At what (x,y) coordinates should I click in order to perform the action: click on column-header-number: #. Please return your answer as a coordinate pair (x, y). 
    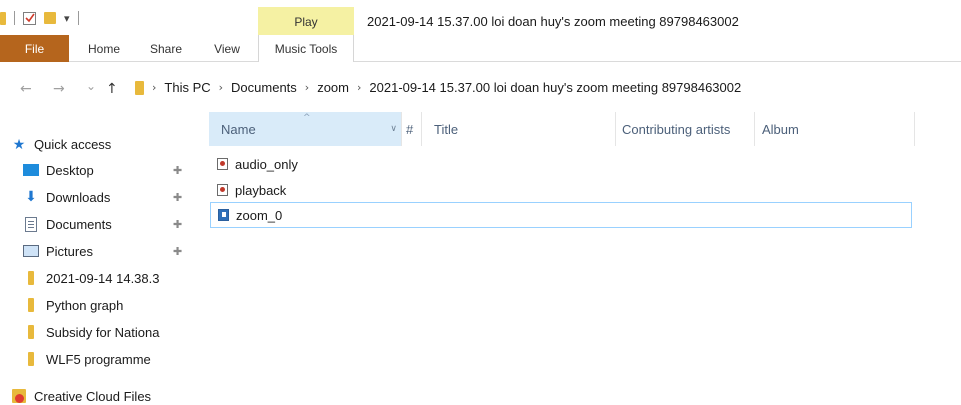
    Looking at the image, I should click on (416, 129).